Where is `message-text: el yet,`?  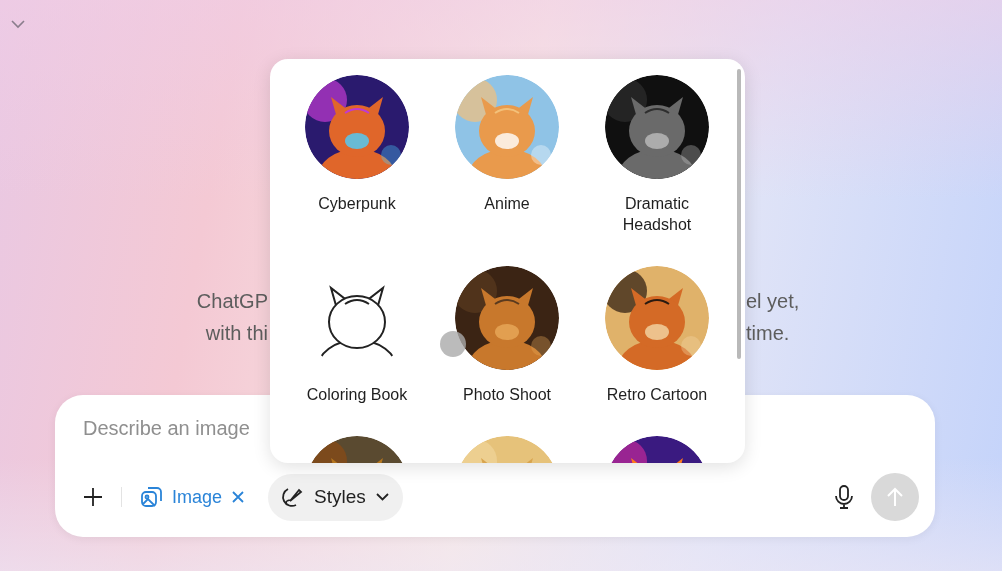 message-text: el yet, is located at coordinates (773, 301).